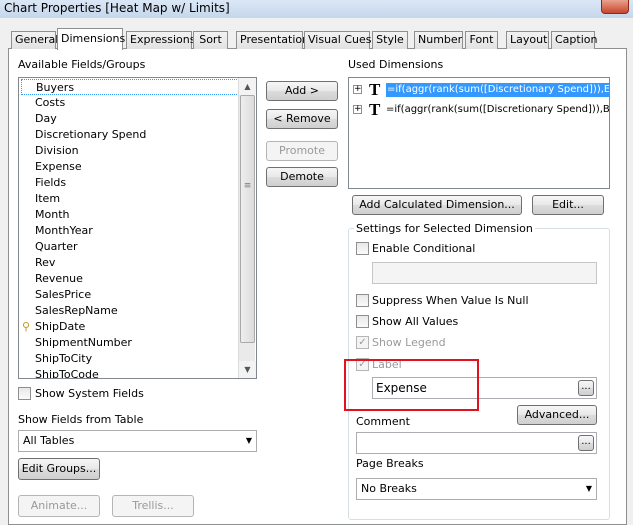  I want to click on list-item: Expense, so click(58, 167).